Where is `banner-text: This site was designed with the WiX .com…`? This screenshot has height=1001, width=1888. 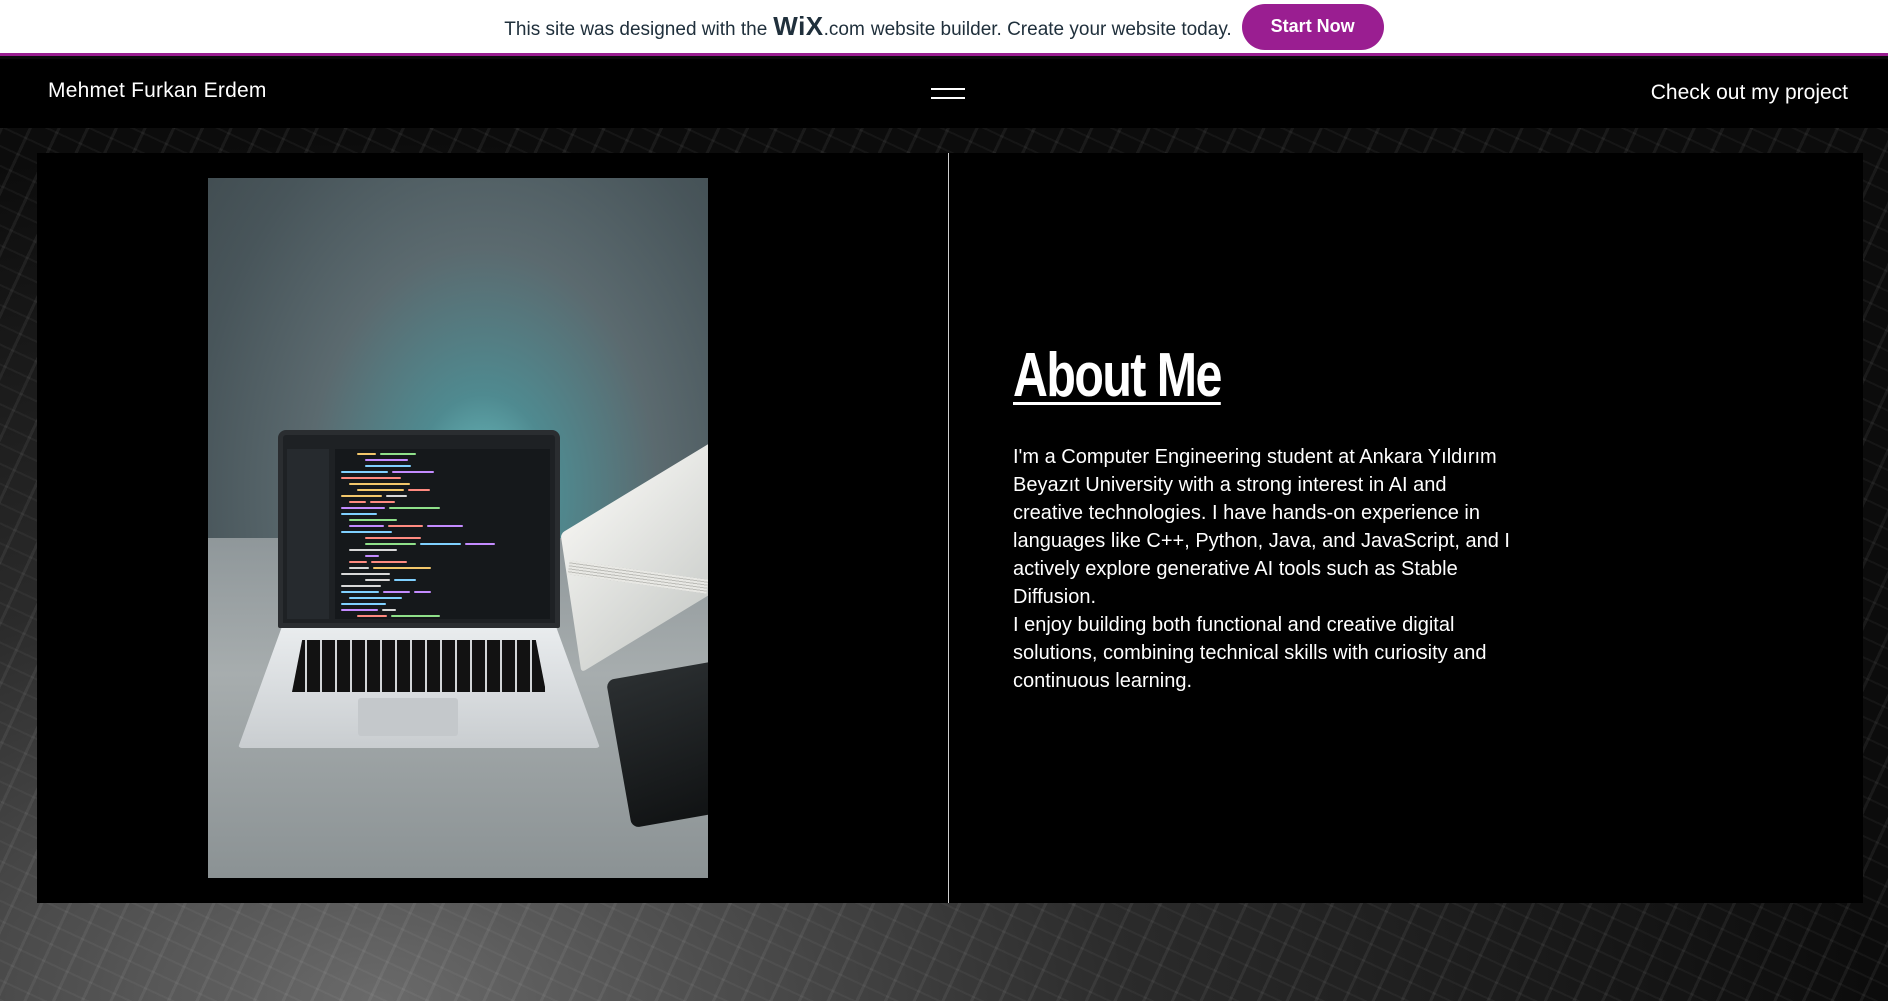
banner-text: This site was designed with the WiX .com… is located at coordinates (867, 26).